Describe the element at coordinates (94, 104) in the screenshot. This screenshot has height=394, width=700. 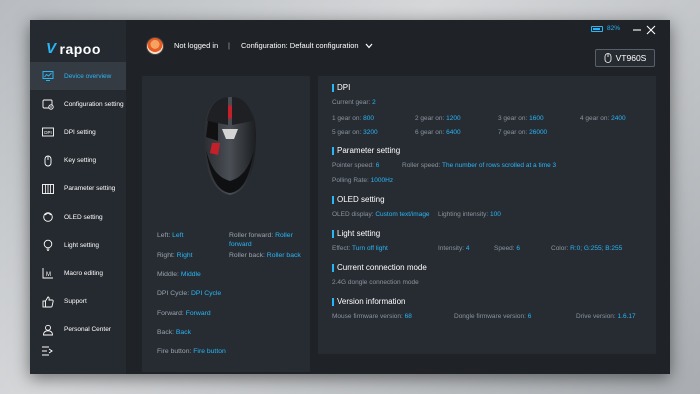
I see `sidebar-item-label: Configuration setting` at that location.